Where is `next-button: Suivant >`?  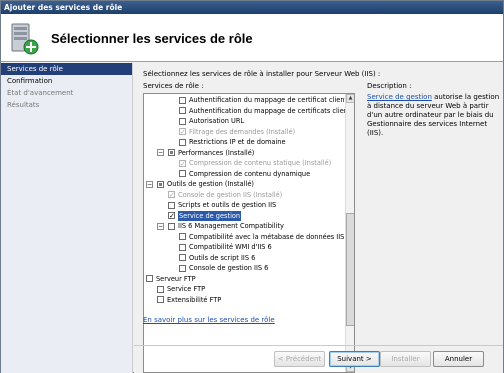 next-button: Suivant > is located at coordinates (354, 359).